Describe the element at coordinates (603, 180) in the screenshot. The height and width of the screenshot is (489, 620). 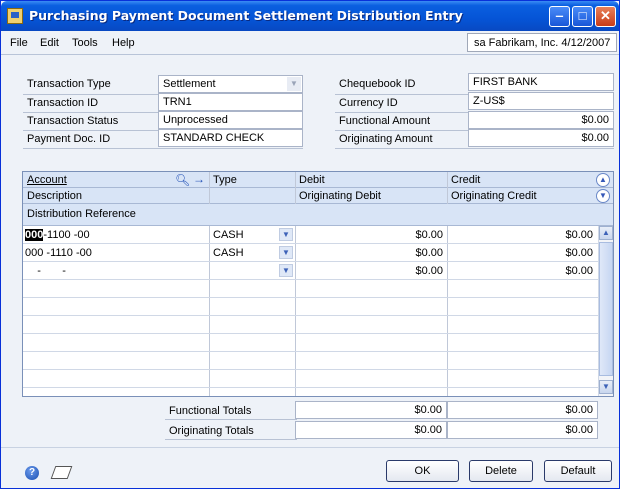
I see `collapse-rows-icon: ▲` at that location.